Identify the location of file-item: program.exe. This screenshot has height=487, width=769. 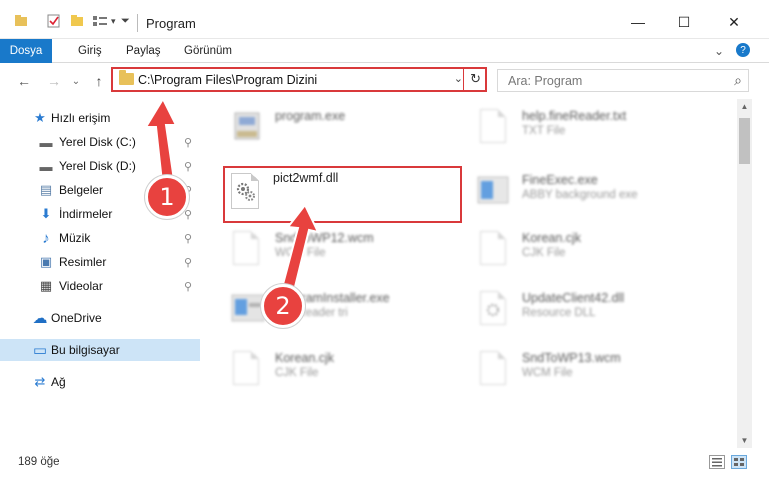
(351, 128).